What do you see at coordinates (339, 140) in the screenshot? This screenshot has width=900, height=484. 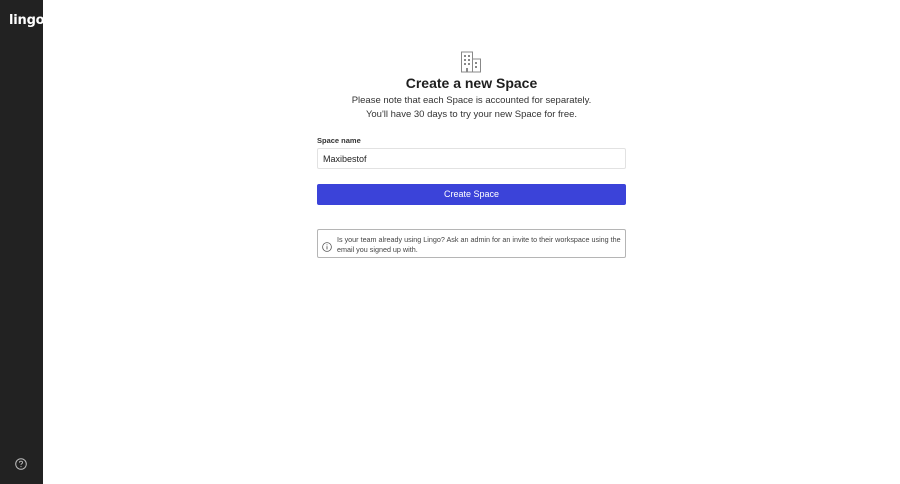 I see `space-name-label: Space name` at bounding box center [339, 140].